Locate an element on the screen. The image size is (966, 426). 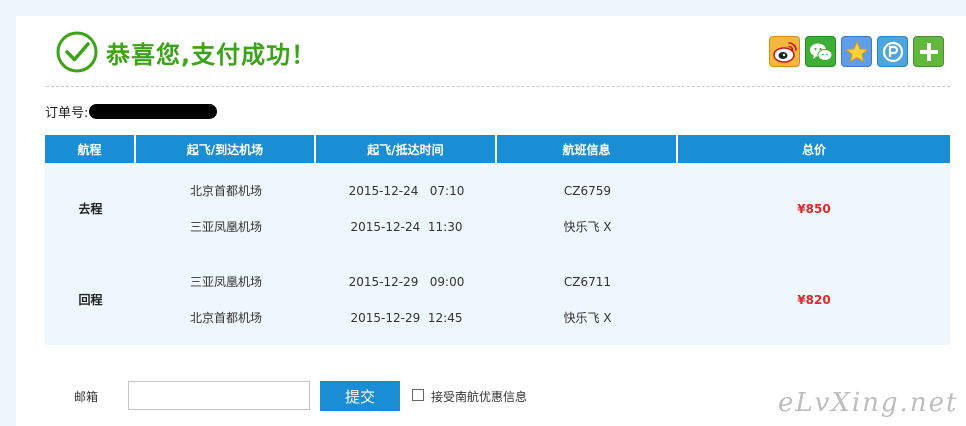
page-title: 恭喜您,支付成功！ is located at coordinates (211, 55).